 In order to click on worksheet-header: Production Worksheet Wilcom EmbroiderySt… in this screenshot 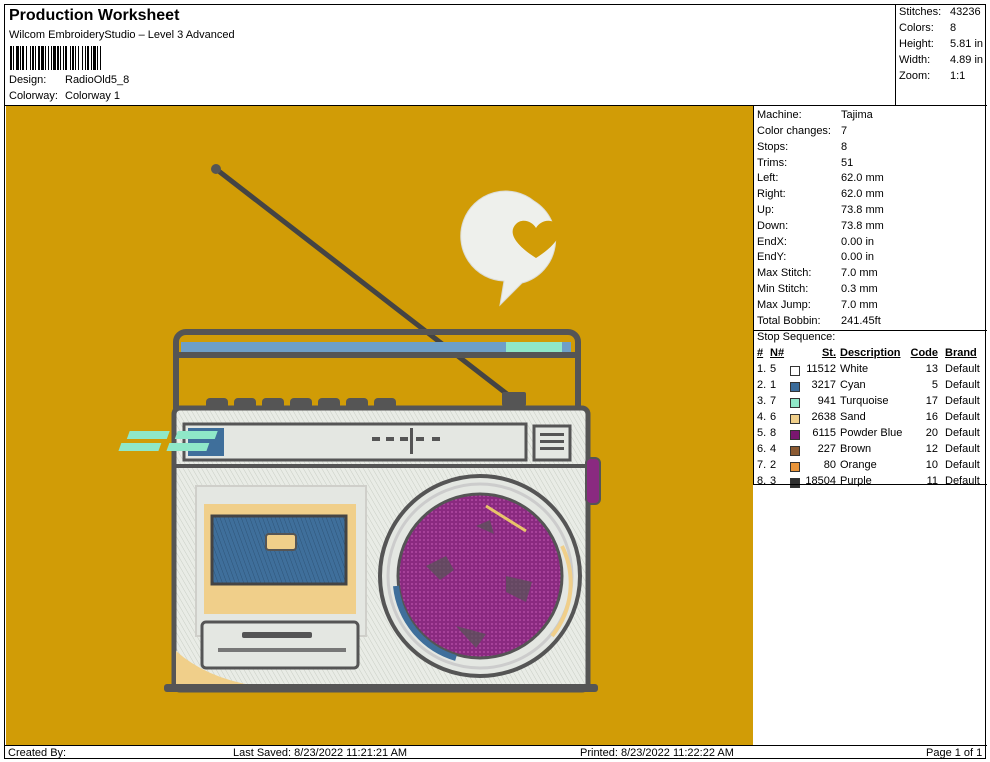, I will do `click(450, 55)`.